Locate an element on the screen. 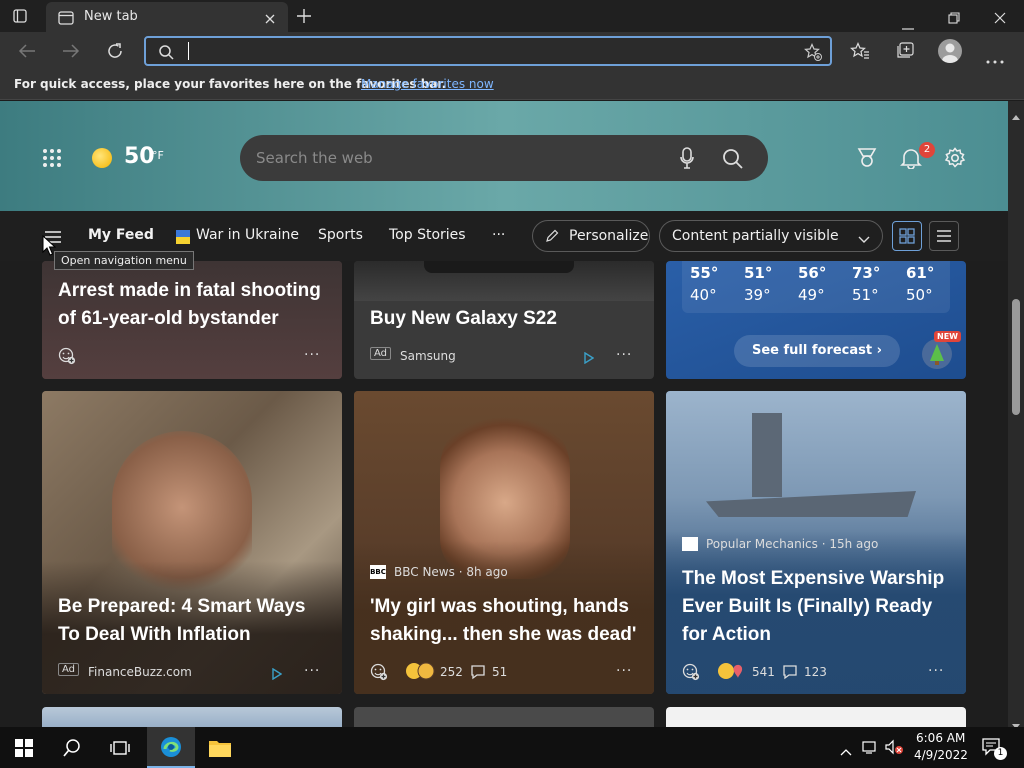 This screenshot has width=1024, height=768. network-icon is located at coordinates (871, 749).